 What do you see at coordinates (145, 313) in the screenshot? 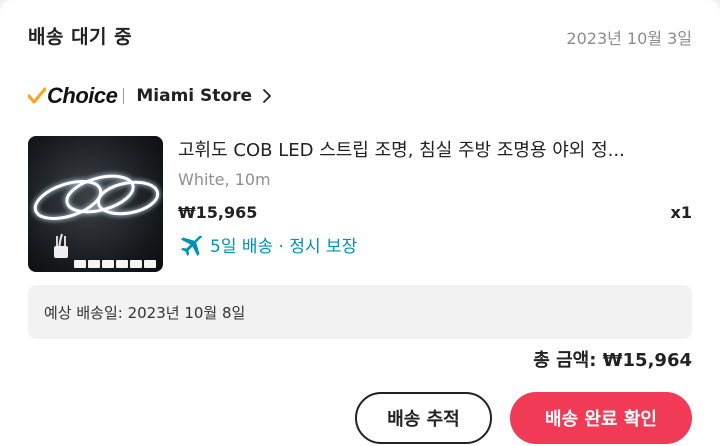
I see `estimated-delivery-text: 예상 배송일: 2023년 10월 8일` at bounding box center [145, 313].